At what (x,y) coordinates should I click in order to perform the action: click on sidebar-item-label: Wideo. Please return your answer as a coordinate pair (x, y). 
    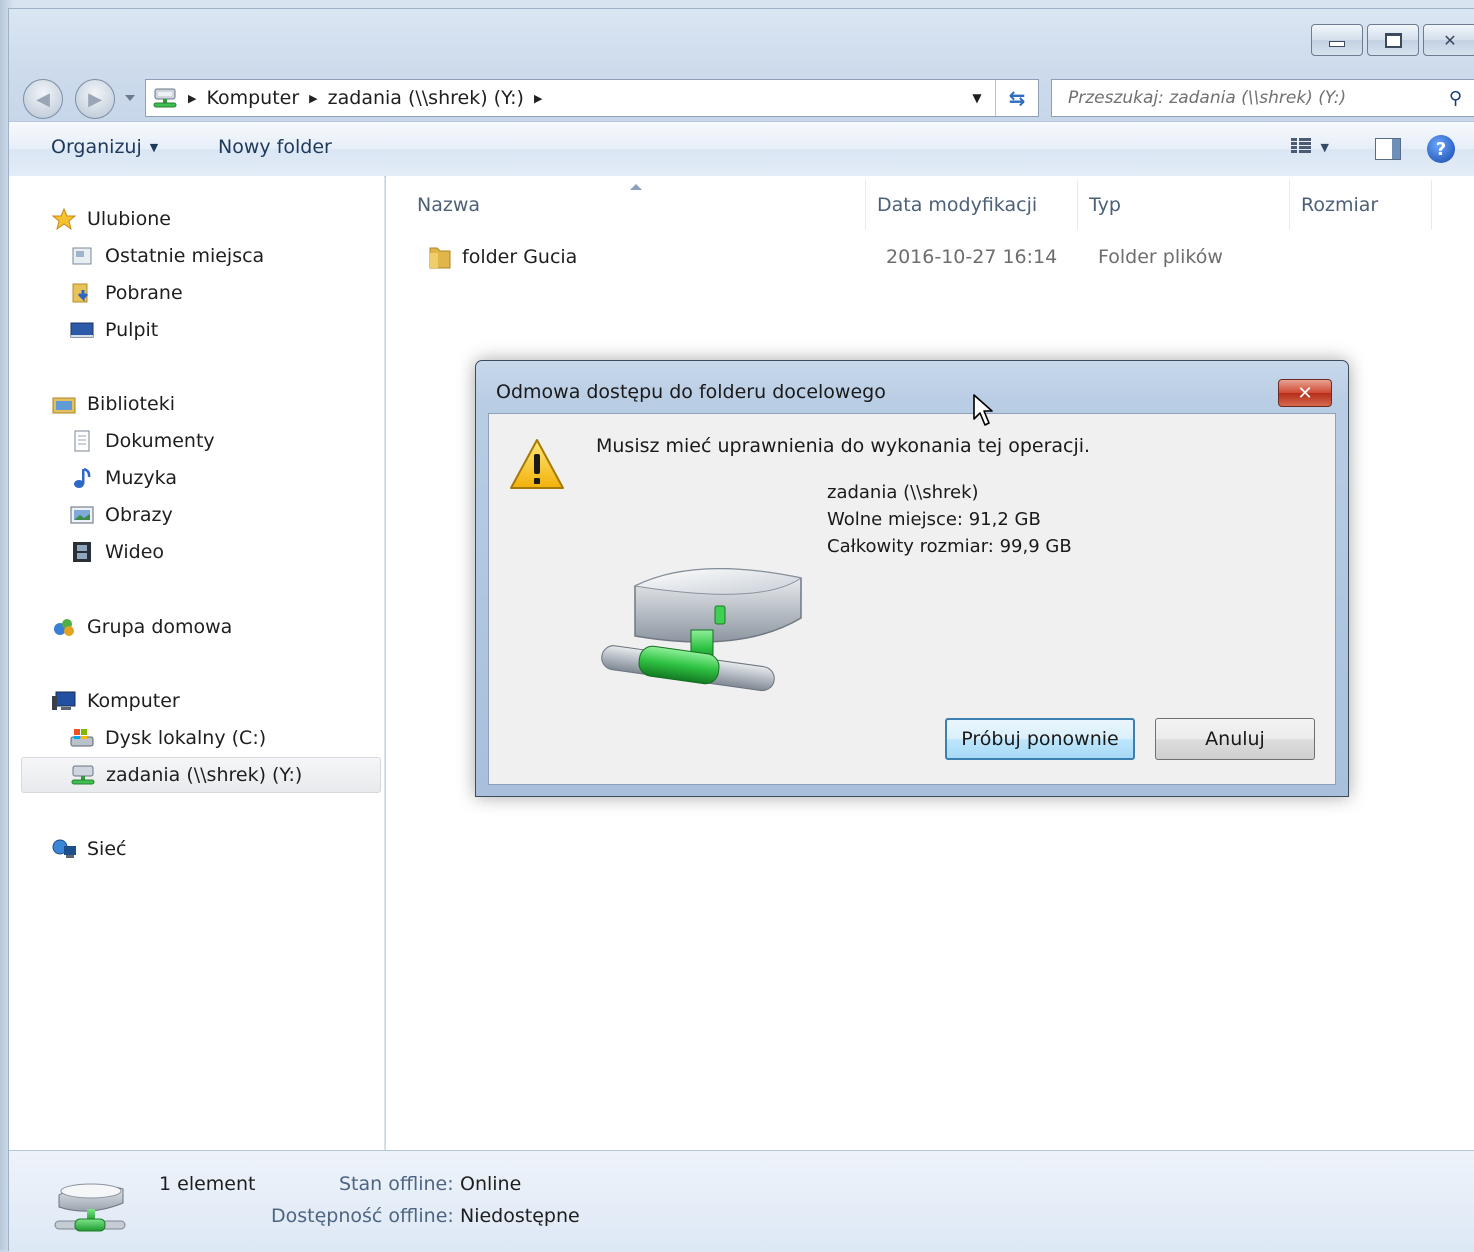
    Looking at the image, I should click on (135, 552).